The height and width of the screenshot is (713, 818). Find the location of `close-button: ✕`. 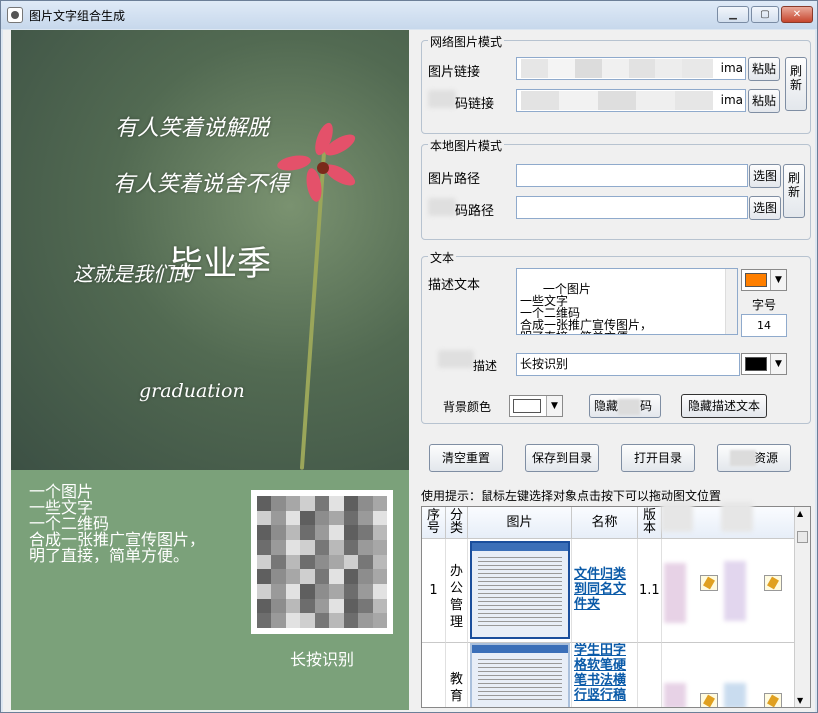

close-button: ✕ is located at coordinates (797, 14).